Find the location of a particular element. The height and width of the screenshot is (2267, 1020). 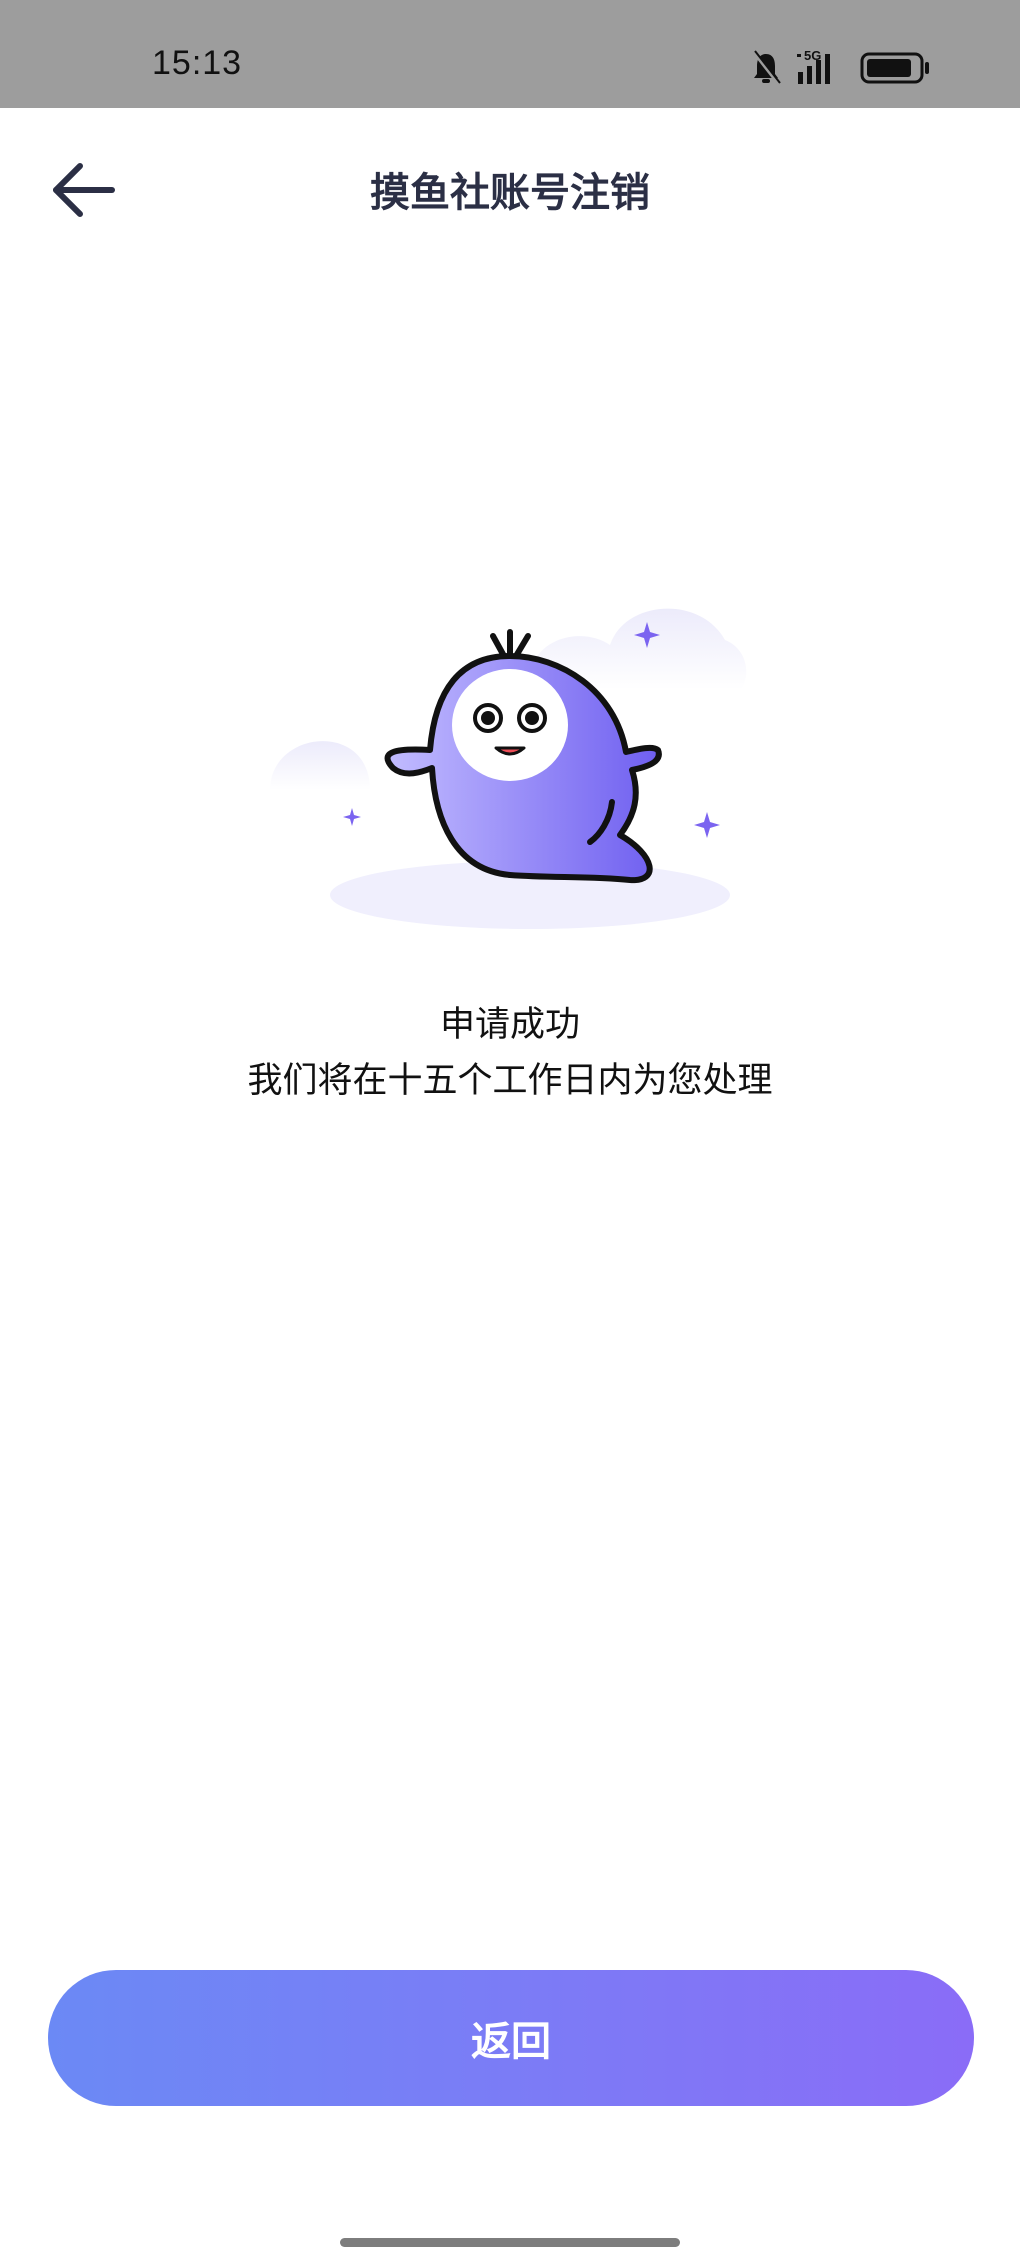

nav-bar: 摸鱼社账号注销 is located at coordinates (510, 185).